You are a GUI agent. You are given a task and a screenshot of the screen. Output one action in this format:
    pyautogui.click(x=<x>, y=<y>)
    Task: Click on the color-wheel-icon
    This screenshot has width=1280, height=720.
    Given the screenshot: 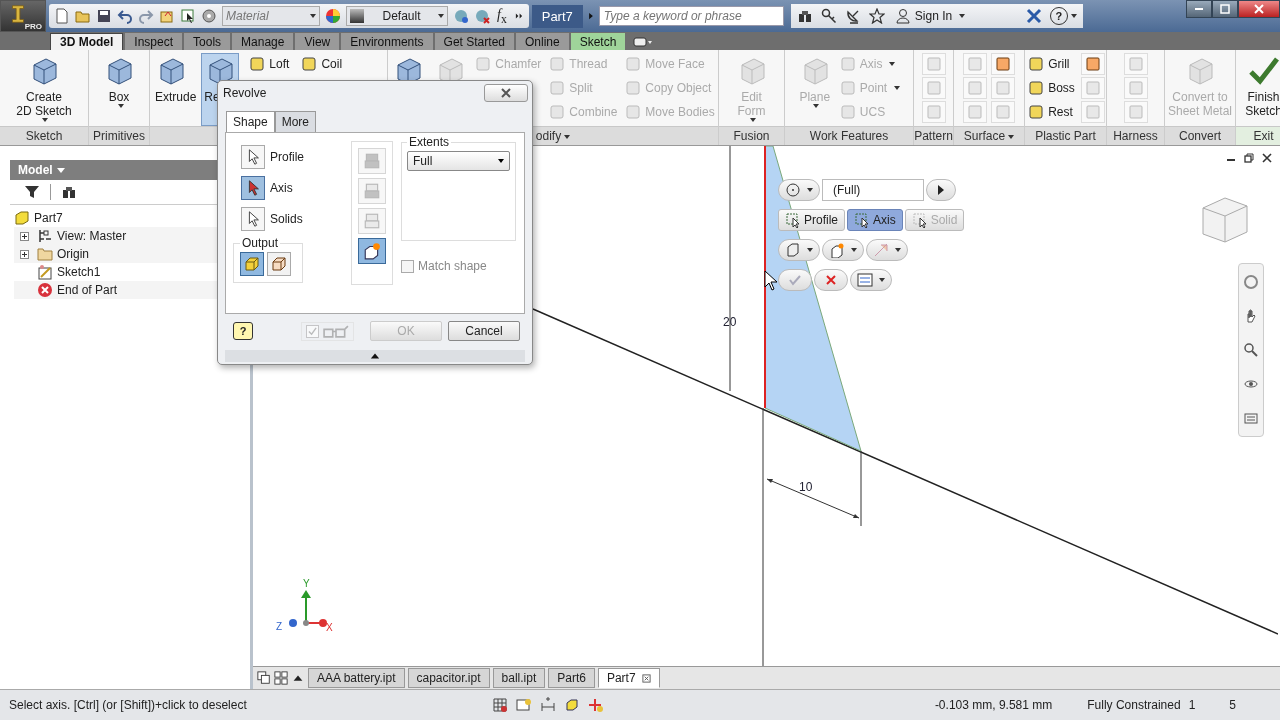 What is the action you would take?
    pyautogui.click(x=333, y=16)
    